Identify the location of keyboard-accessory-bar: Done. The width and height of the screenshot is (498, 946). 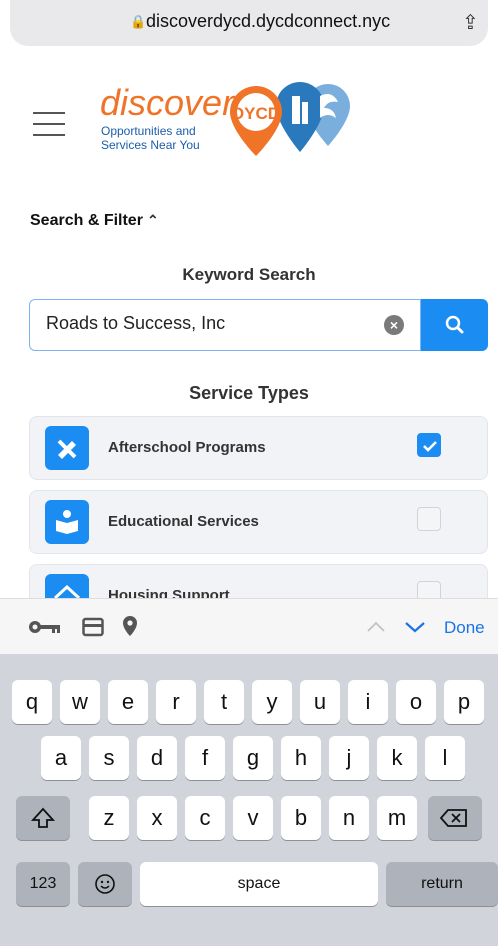
(249, 626).